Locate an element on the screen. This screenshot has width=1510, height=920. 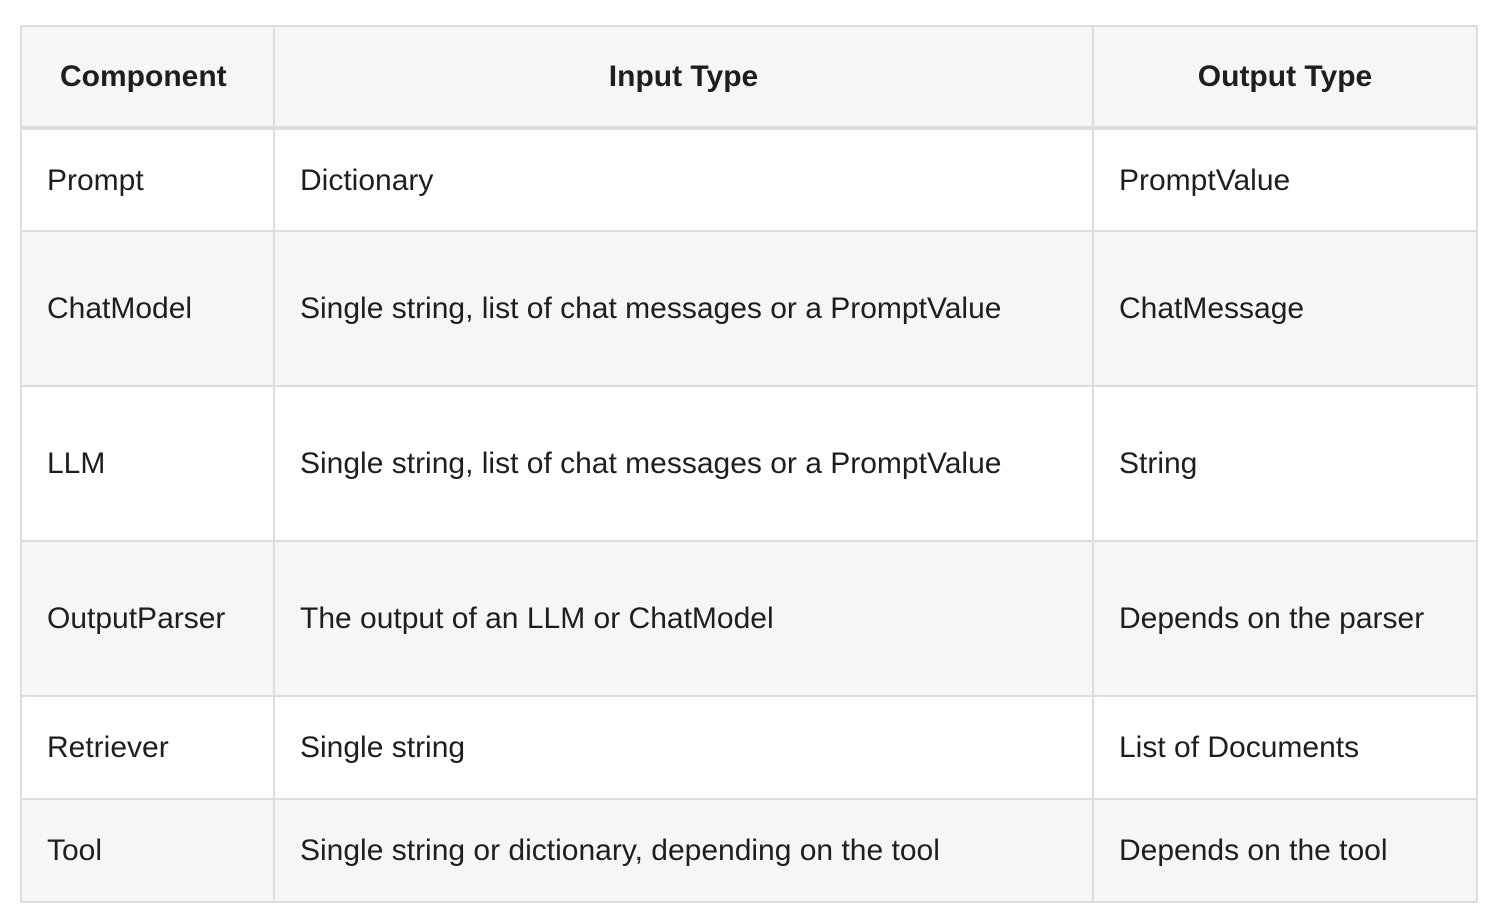
cell-component: OutputParser is located at coordinates (147, 618).